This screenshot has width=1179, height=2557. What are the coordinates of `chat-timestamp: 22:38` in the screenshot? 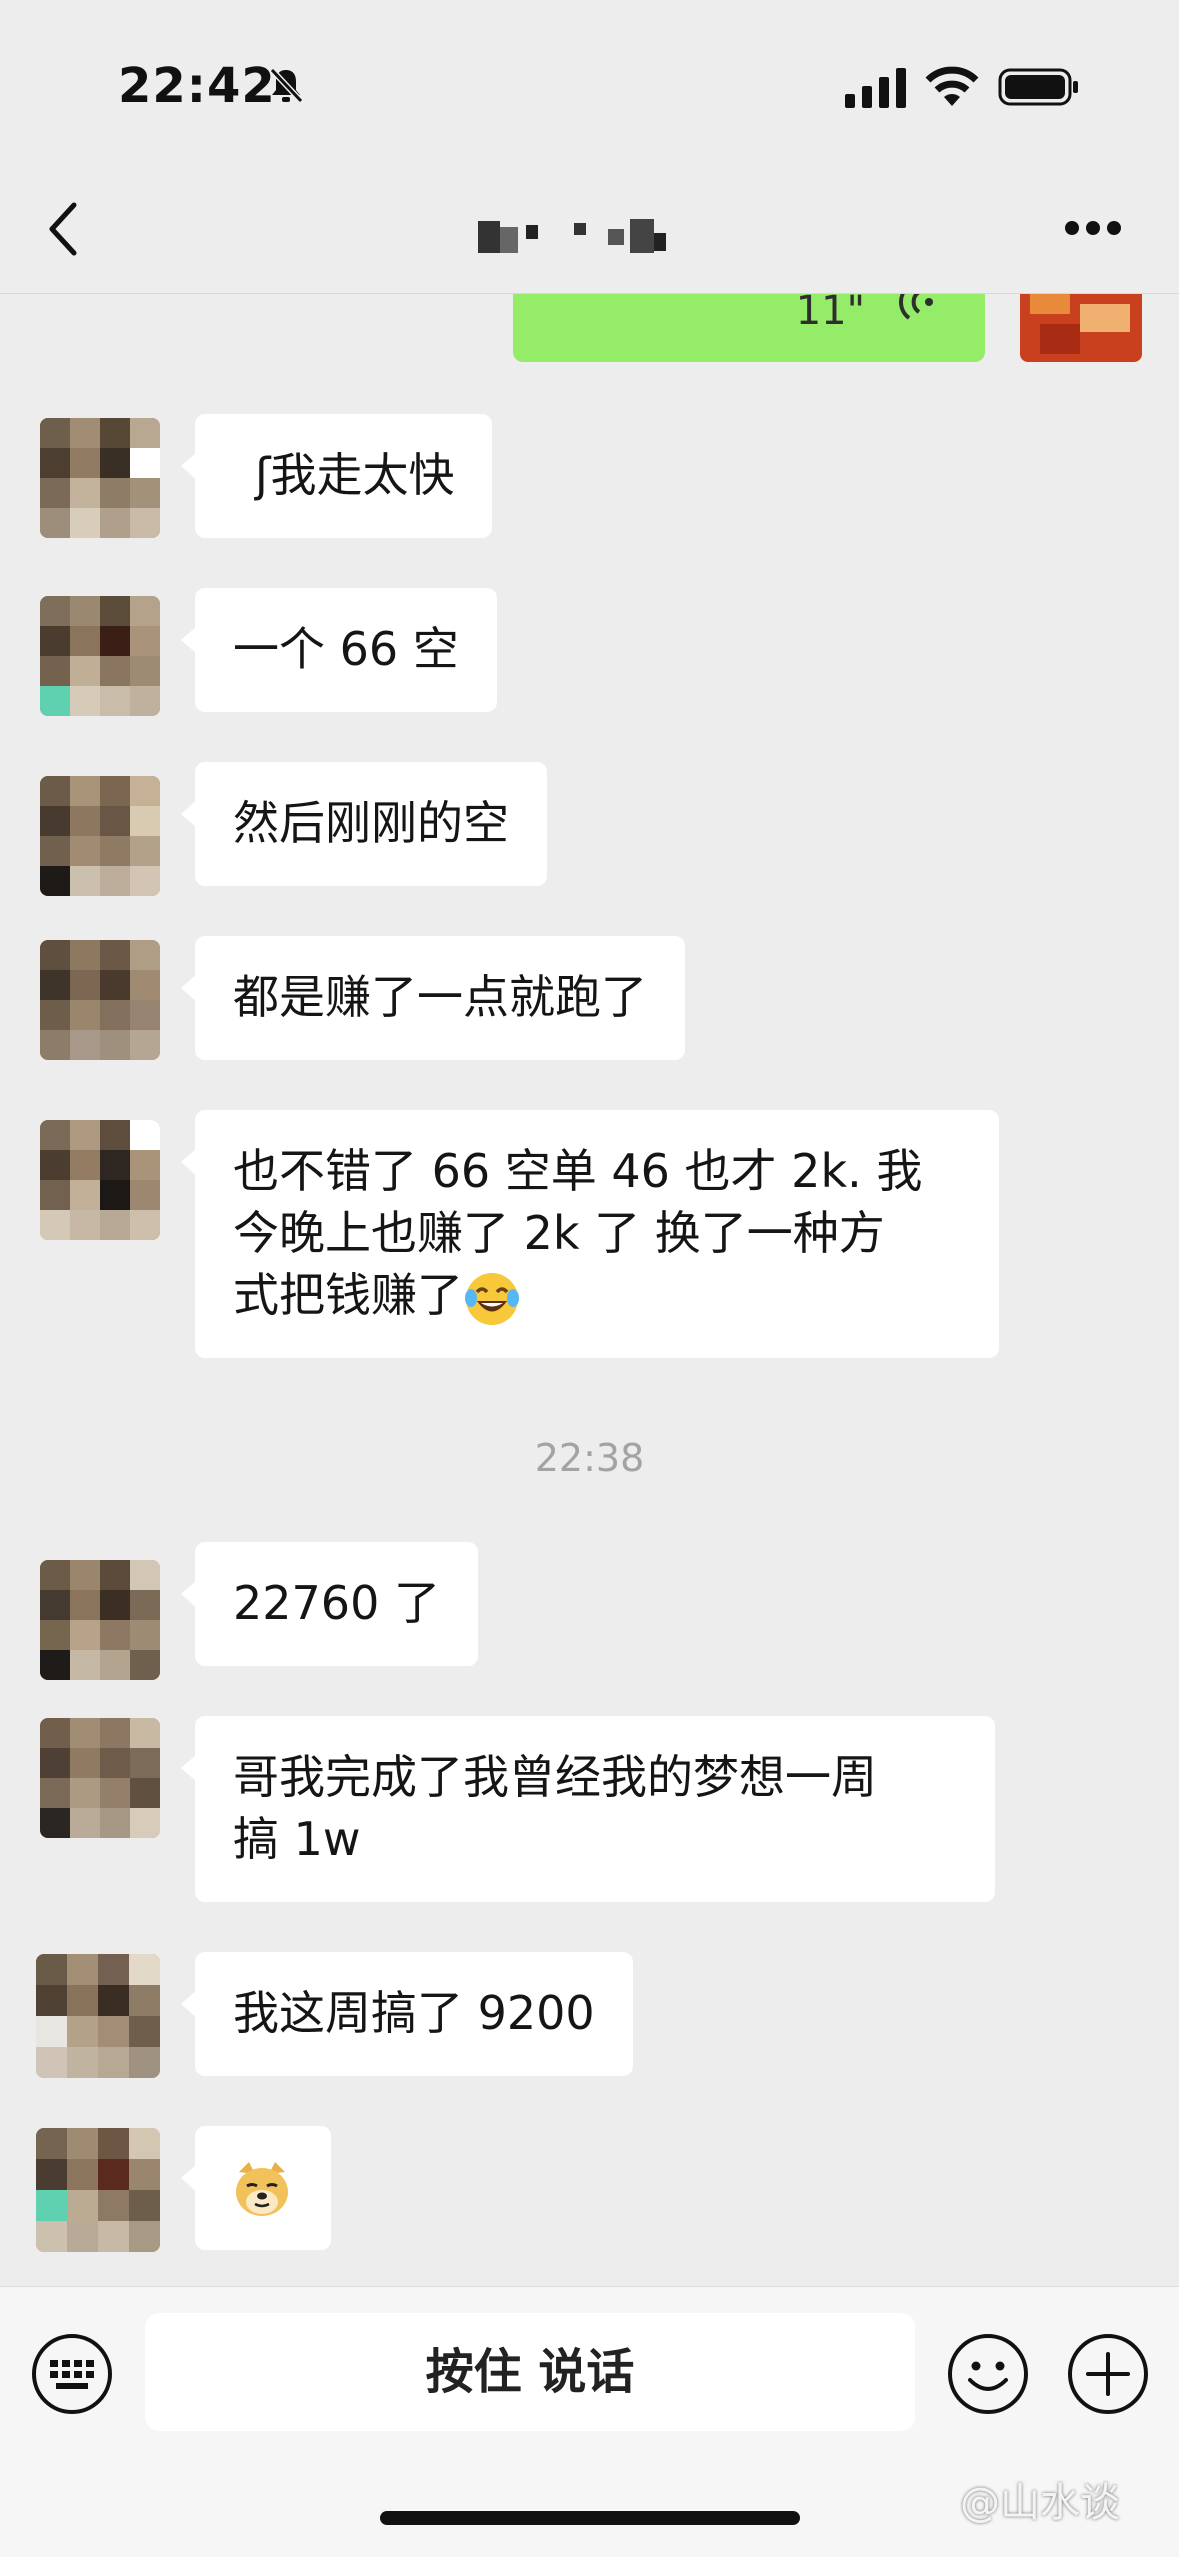 It's located at (589, 1458).